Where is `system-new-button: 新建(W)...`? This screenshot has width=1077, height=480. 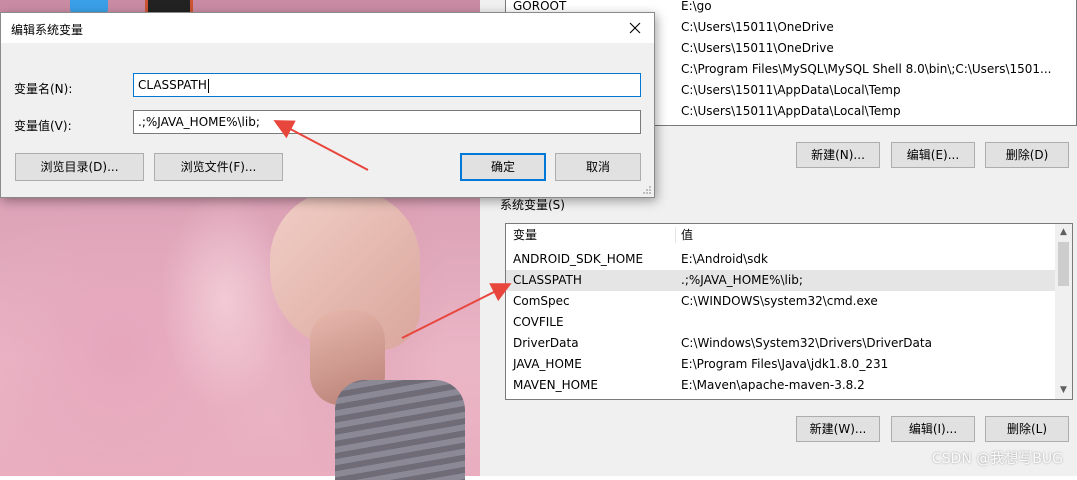 system-new-button: 新建(W)... is located at coordinates (838, 429).